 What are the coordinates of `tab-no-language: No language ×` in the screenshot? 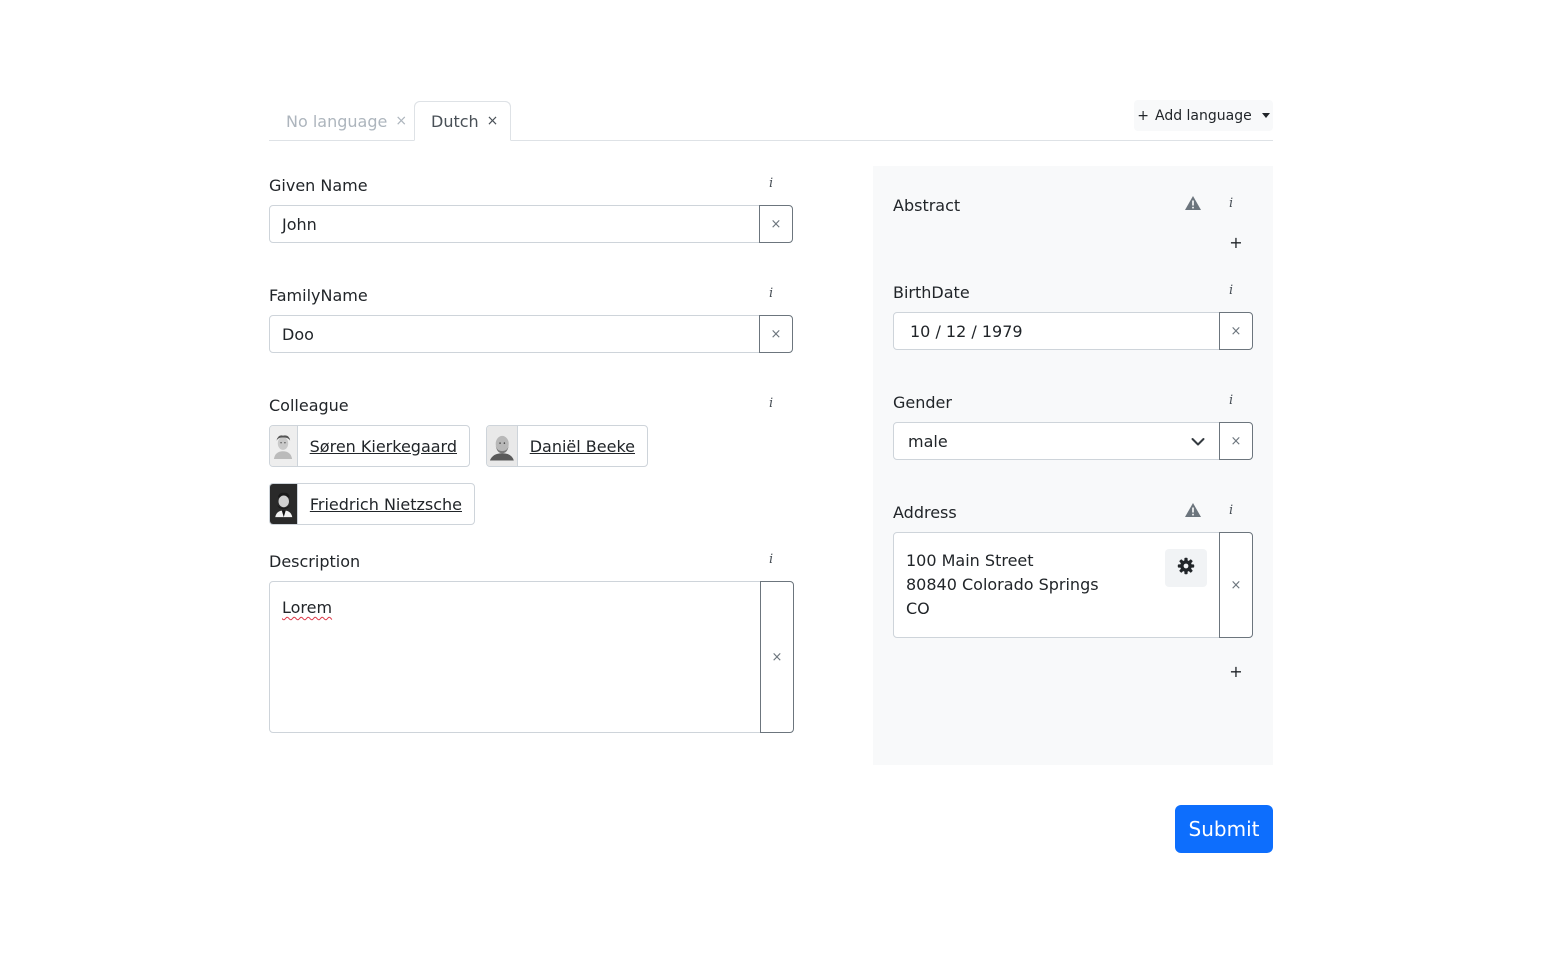 It's located at (346, 121).